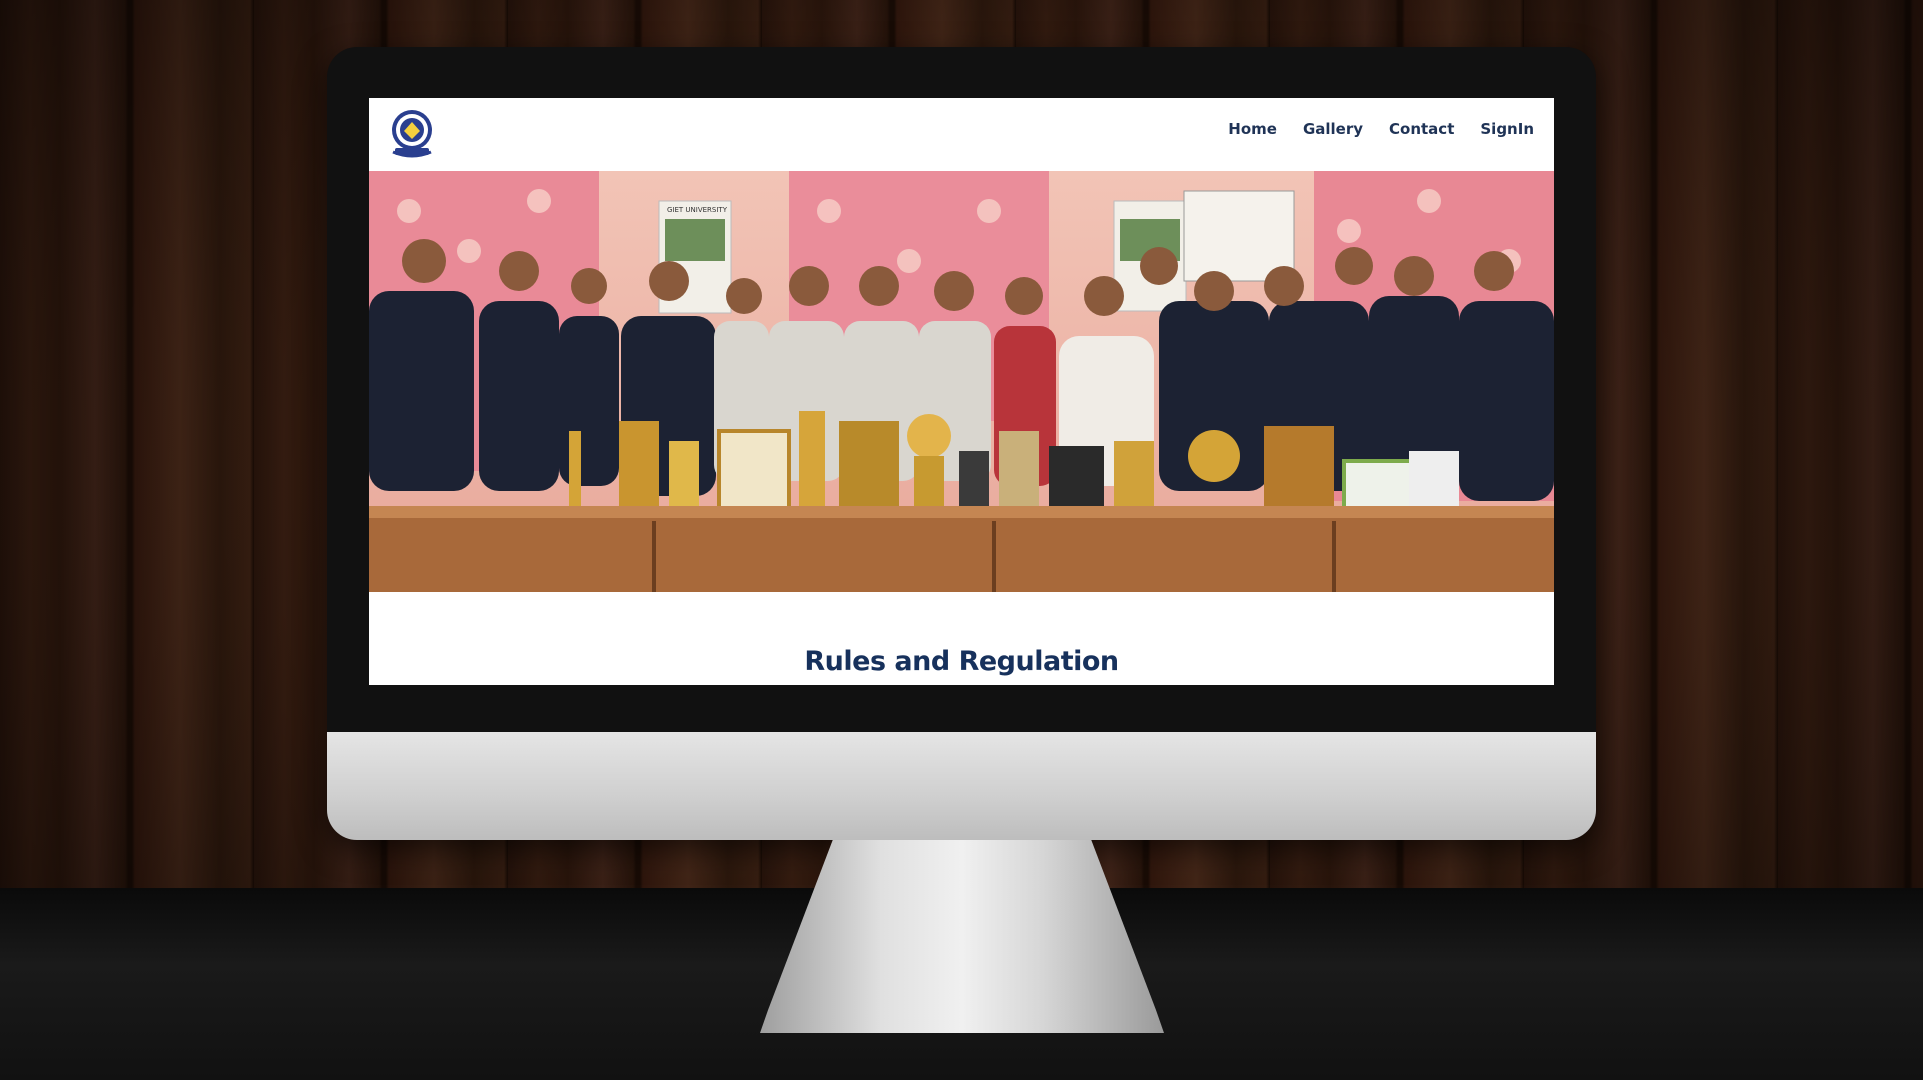 The height and width of the screenshot is (1080, 1923). Describe the element at coordinates (1381, 129) in the screenshot. I see `nav-menu: Home Gallery Contact SignIn` at that location.